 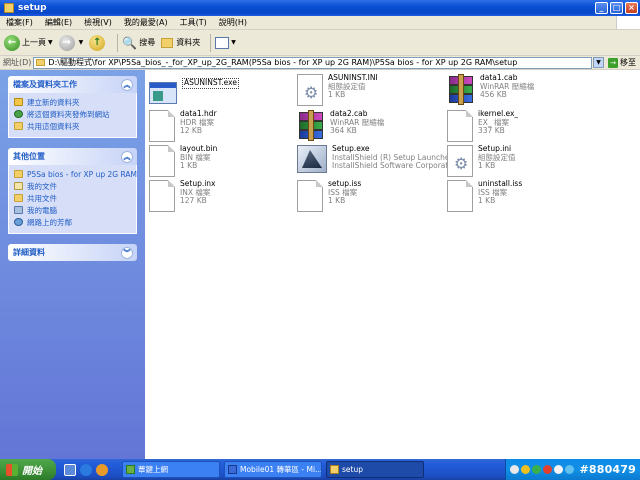 I want to click on network-icon, so click(x=537, y=469).